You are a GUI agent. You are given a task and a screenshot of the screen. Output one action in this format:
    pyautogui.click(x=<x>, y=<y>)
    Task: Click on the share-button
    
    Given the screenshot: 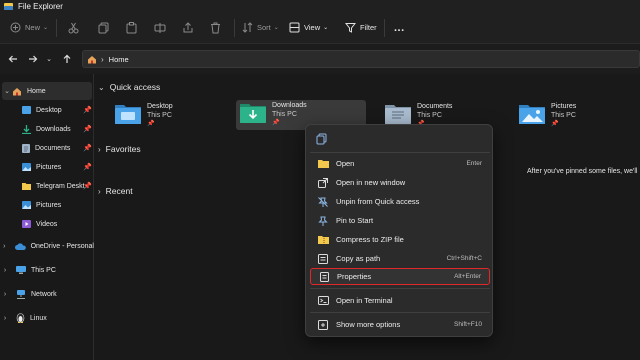 What is the action you would take?
    pyautogui.click(x=188, y=28)
    